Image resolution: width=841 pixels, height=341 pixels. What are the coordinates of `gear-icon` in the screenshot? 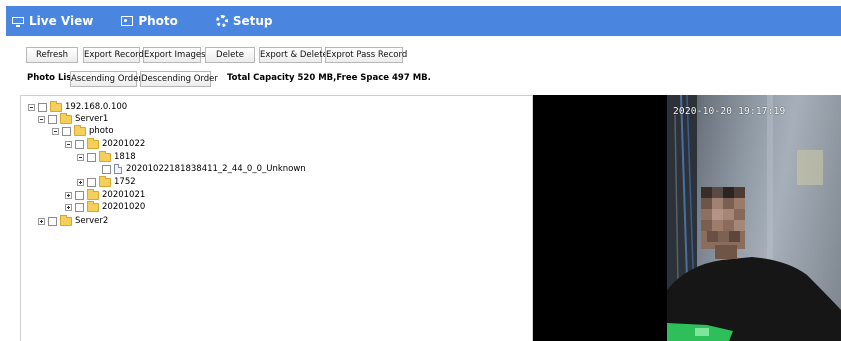 It's located at (221, 21).